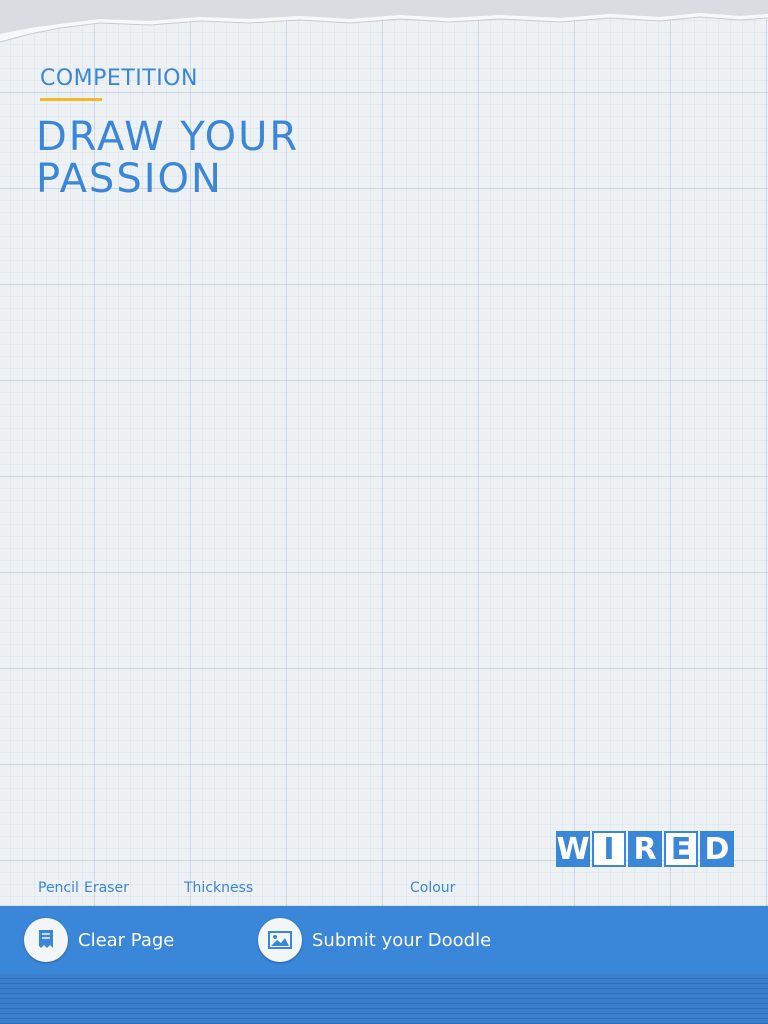 Image resolution: width=768 pixels, height=1024 pixels. I want to click on submit-doodle-label: Submit your Doodle, so click(402, 940).